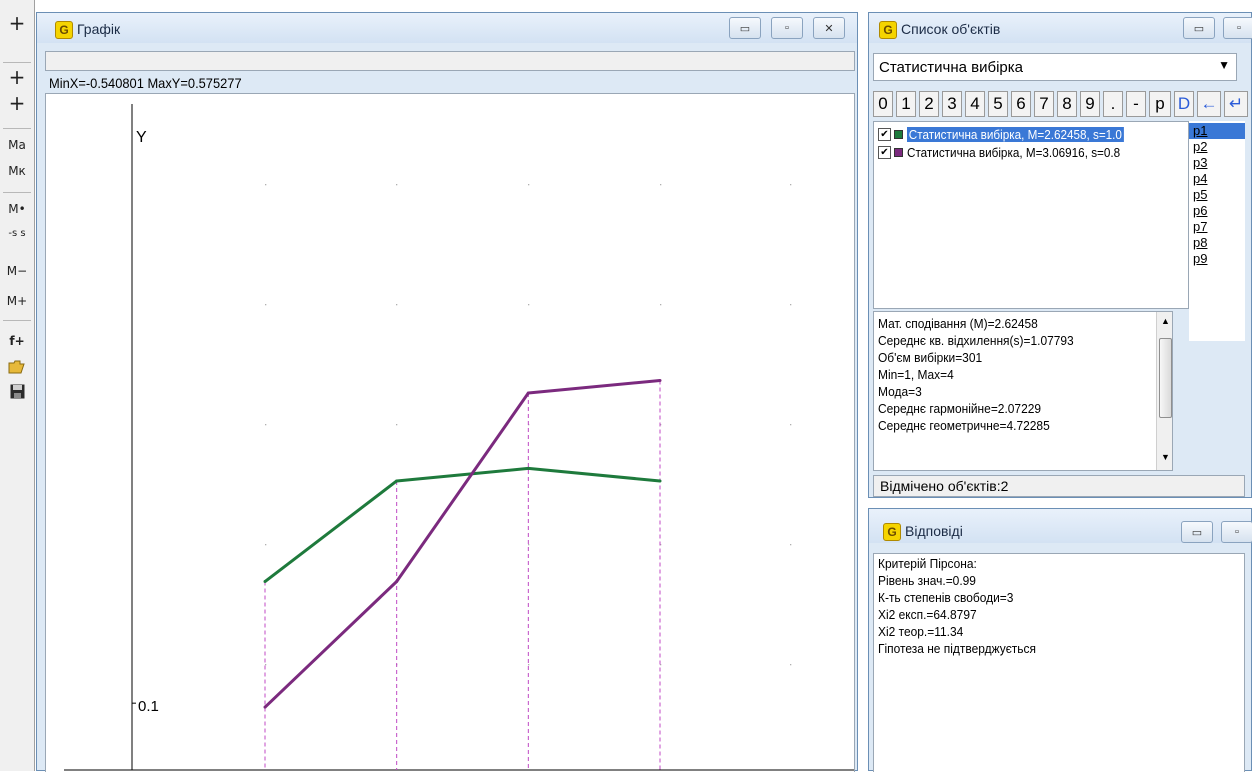  I want to click on object-list-item: ✔ Статистична вибірка, M=2.62458, s=1.0, so click(1013, 134).